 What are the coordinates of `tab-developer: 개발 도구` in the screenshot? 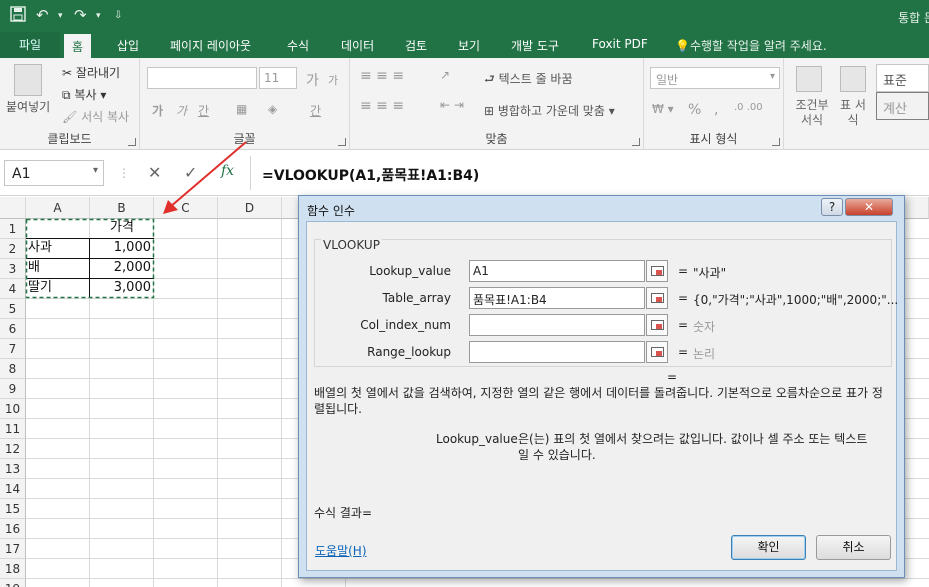 It's located at (535, 45).